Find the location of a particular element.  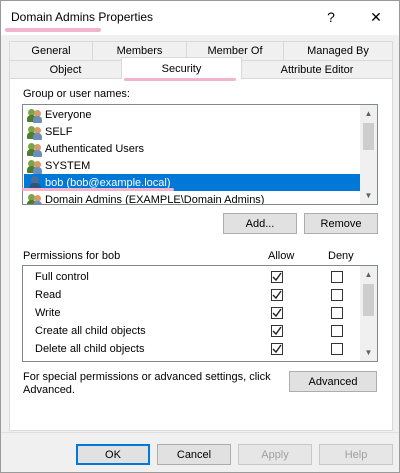

permission-row: Full control is located at coordinates (192, 277).